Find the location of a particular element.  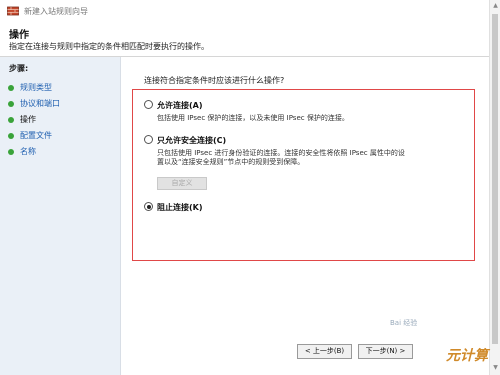

page-title: 操作 is located at coordinates (19, 35).